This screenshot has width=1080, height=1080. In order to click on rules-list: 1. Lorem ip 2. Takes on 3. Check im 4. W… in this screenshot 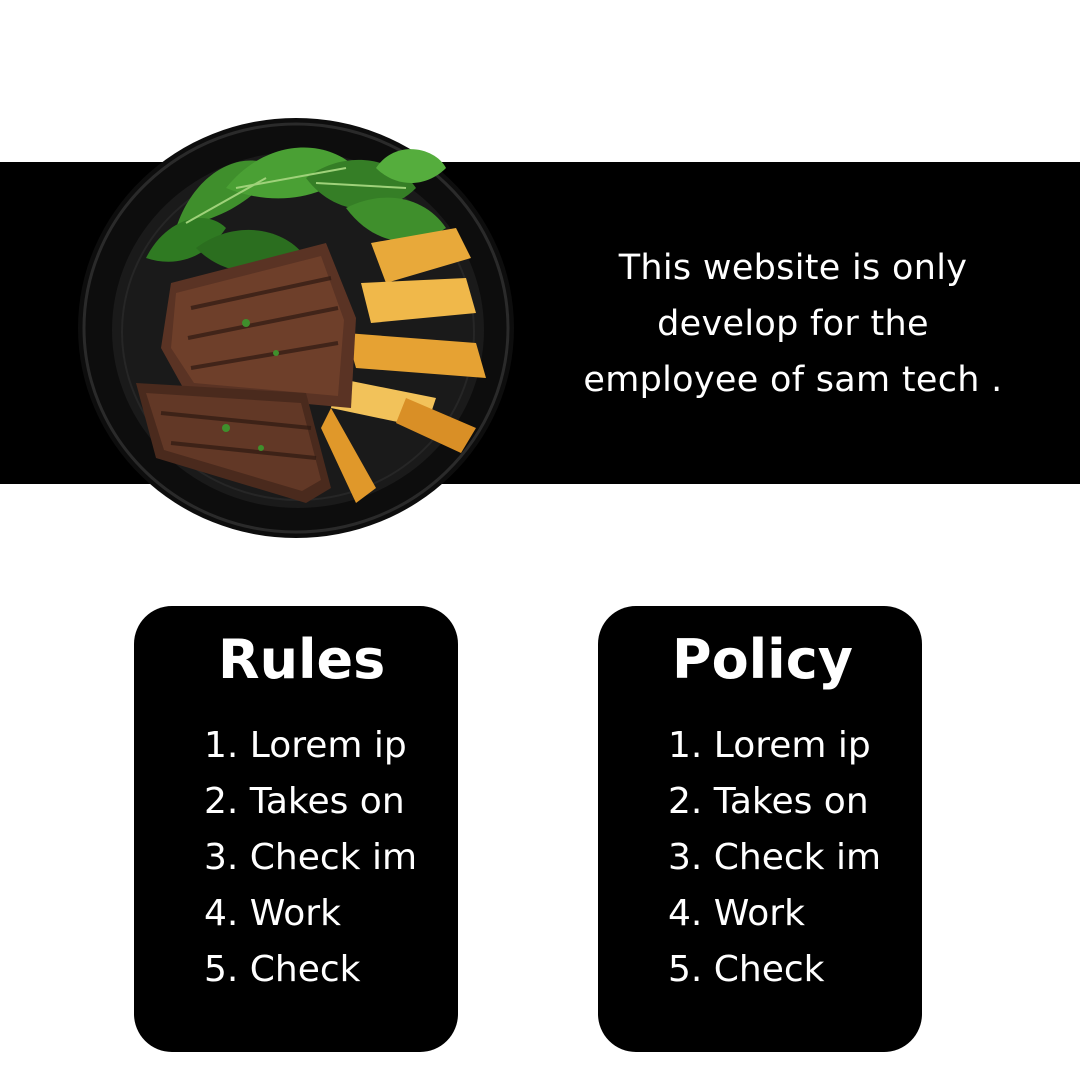, I will do `click(310, 858)`.